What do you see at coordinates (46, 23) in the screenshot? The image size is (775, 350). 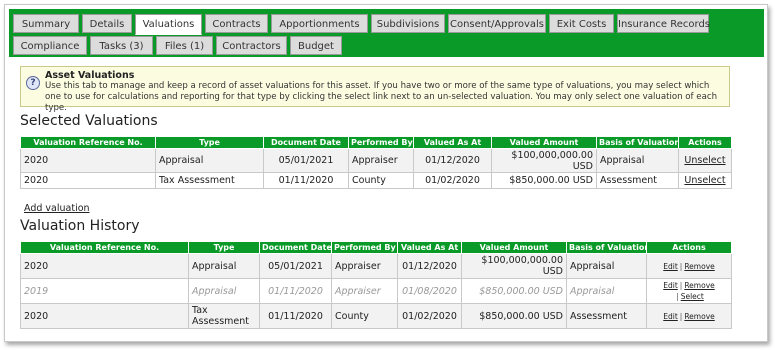 I see `tab-summary: Summary` at bounding box center [46, 23].